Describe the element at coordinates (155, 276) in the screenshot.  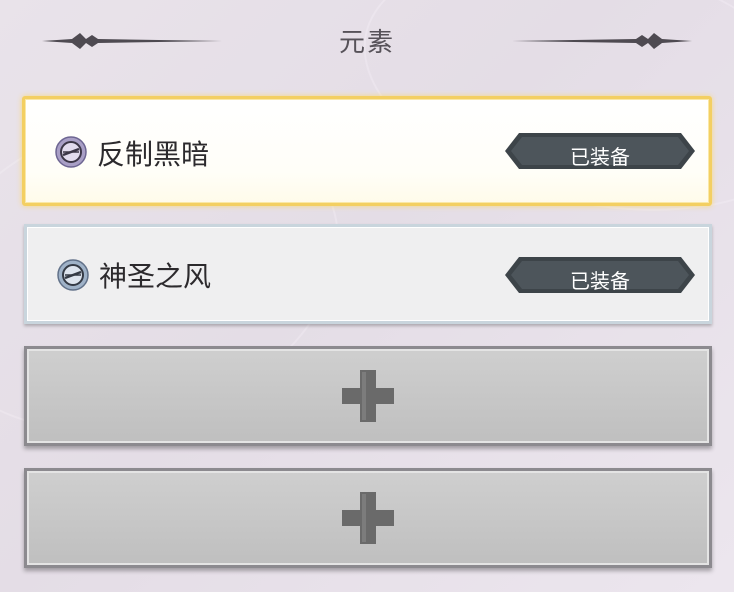
I see `skill-name: 神圣之风` at that location.